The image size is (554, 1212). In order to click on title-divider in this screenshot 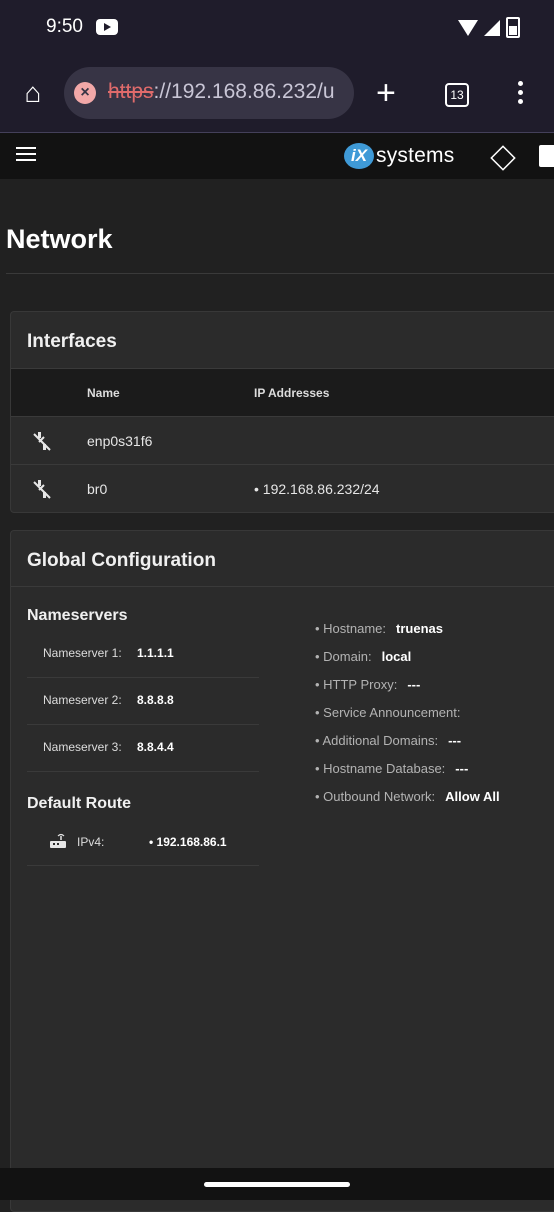, I will do `click(280, 273)`.